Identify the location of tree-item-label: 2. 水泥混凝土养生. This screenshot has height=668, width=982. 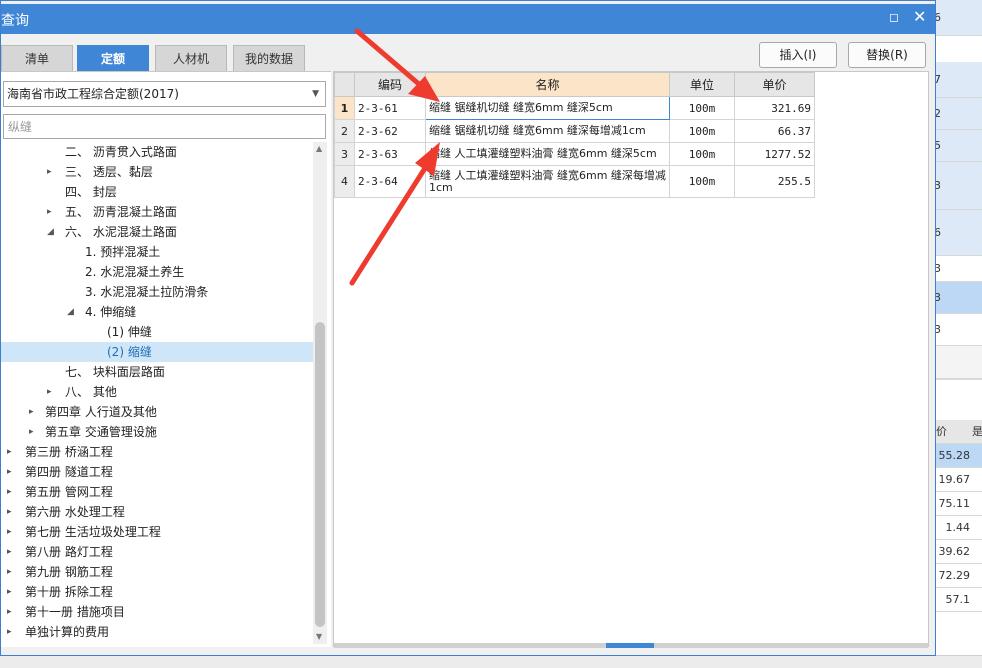
(135, 272).